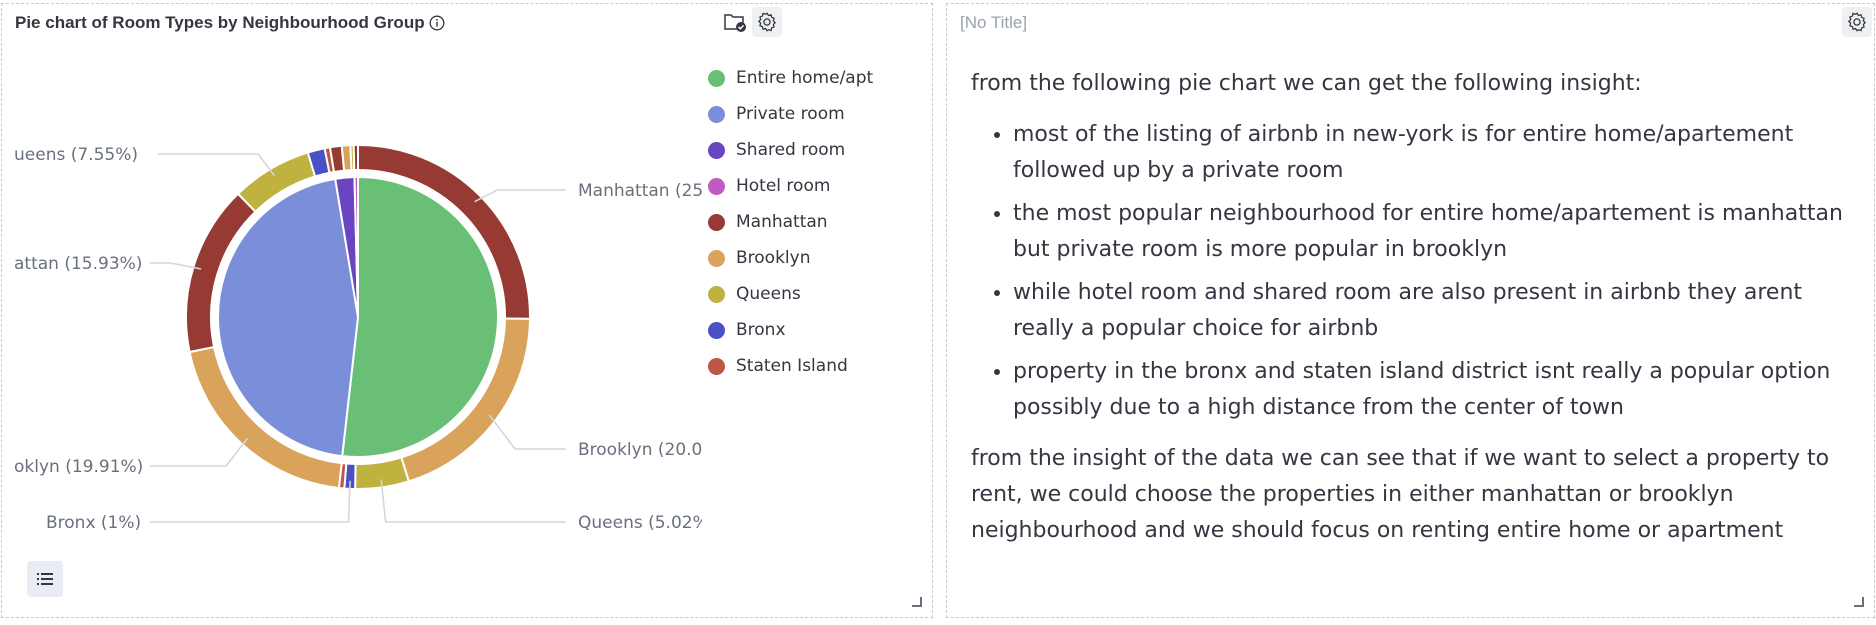 The image size is (1876, 625). What do you see at coordinates (78, 467) in the screenshot?
I see `slice-label: oklyn (19.91%)` at bounding box center [78, 467].